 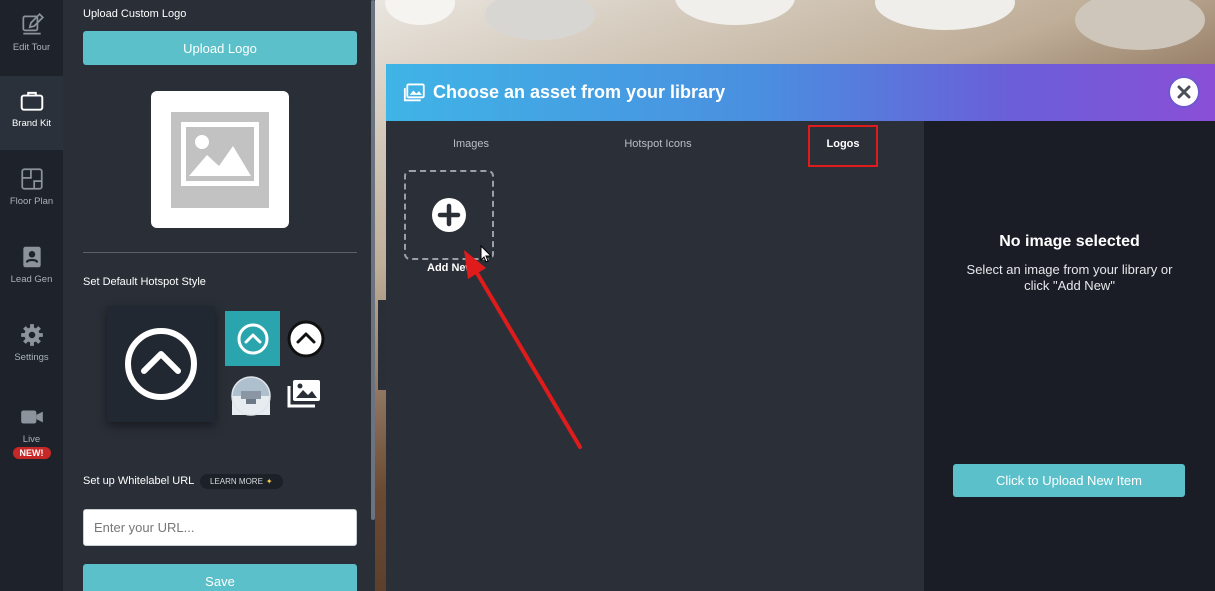 I want to click on hotspot-style-option-custom-image, so click(x=304, y=394).